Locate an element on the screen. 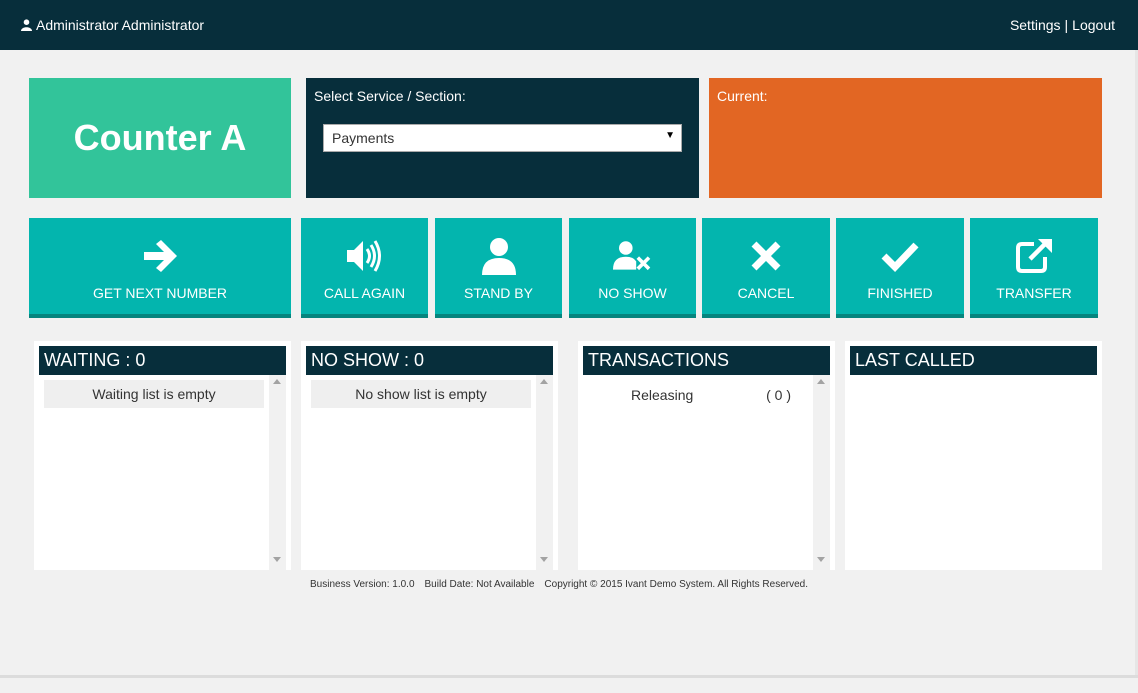 The width and height of the screenshot is (1138, 693). call-again-button: CALL AGAIN is located at coordinates (364, 268).